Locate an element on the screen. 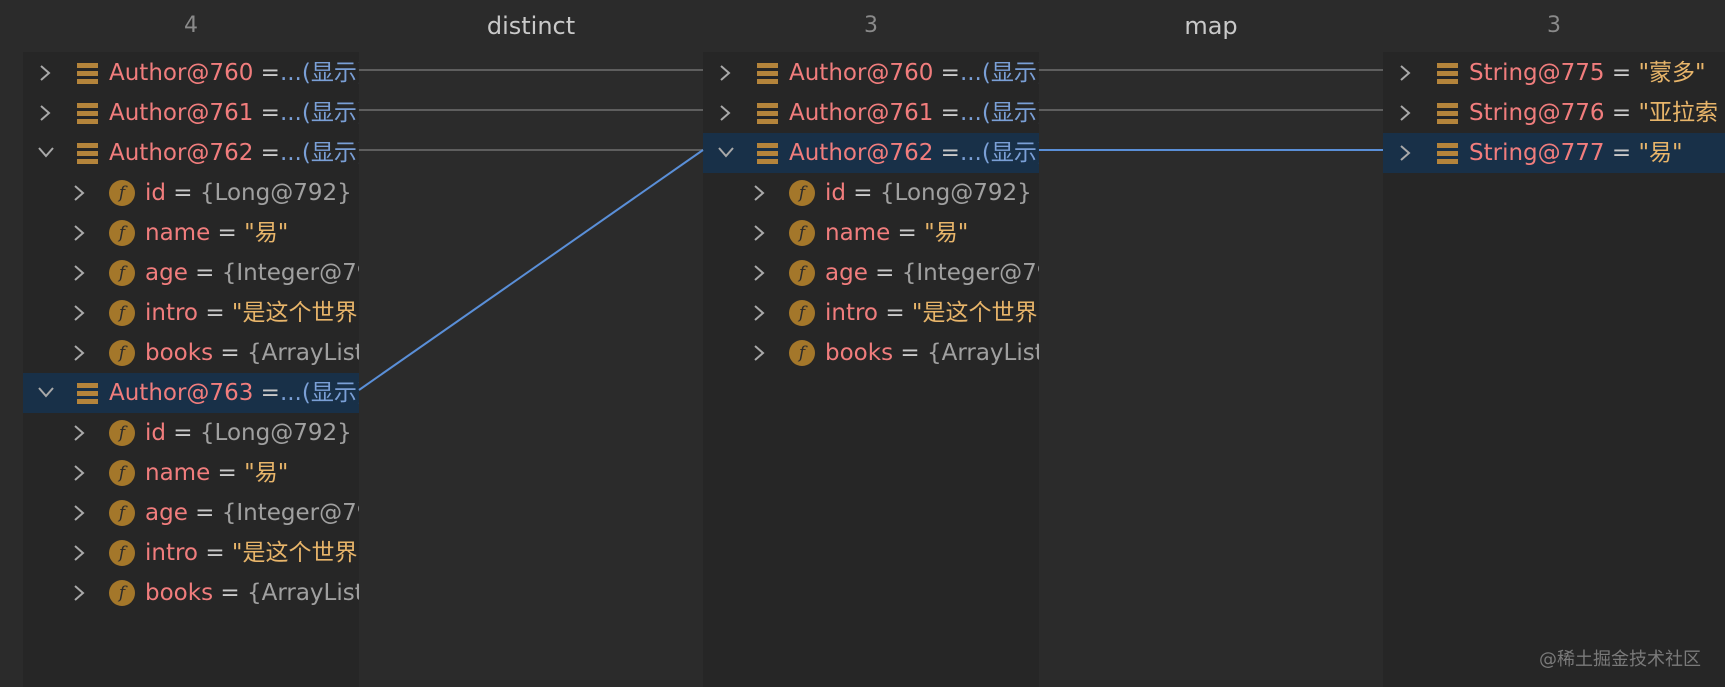 The width and height of the screenshot is (1725, 687). col2-count-header: 3 is located at coordinates (871, 25).